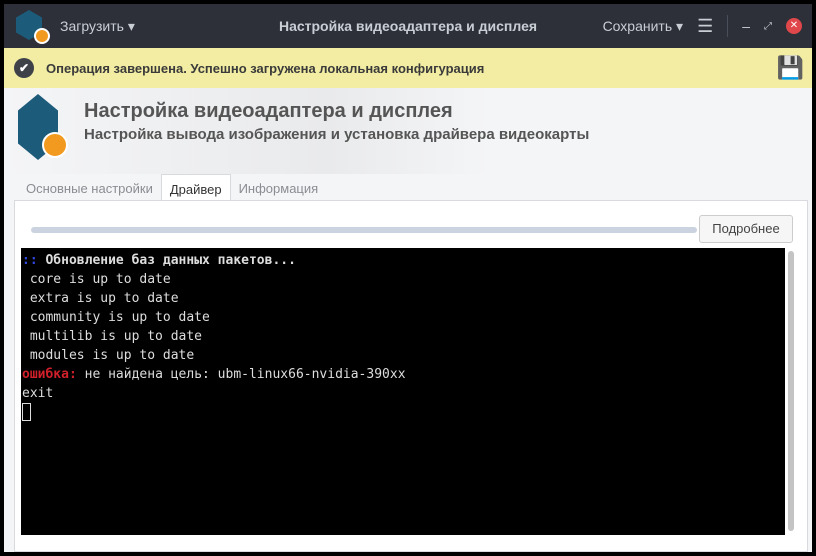 Image resolution: width=816 pixels, height=556 pixels. What do you see at coordinates (33, 27) in the screenshot?
I see `app-icon` at bounding box center [33, 27].